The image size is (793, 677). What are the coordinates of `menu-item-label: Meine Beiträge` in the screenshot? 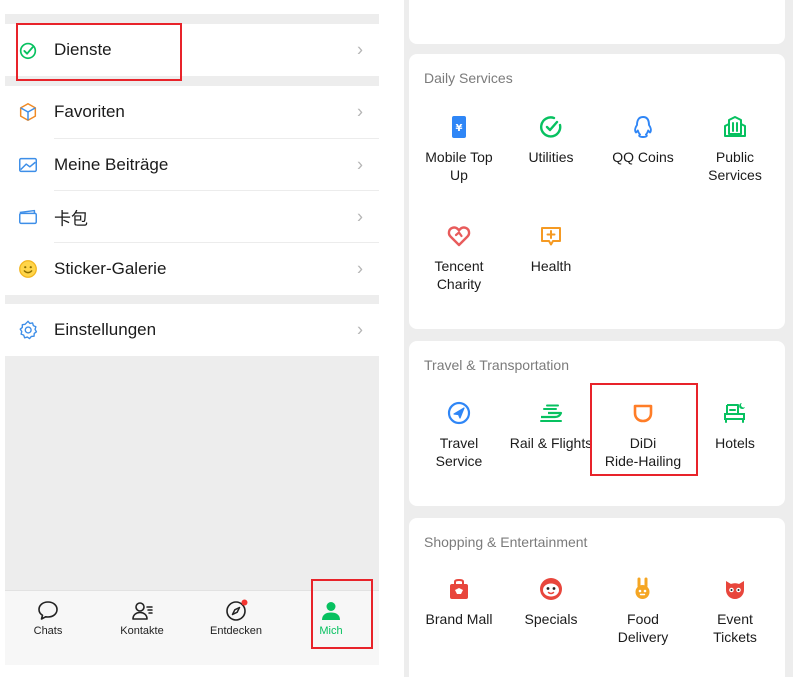 It's located at (111, 164).